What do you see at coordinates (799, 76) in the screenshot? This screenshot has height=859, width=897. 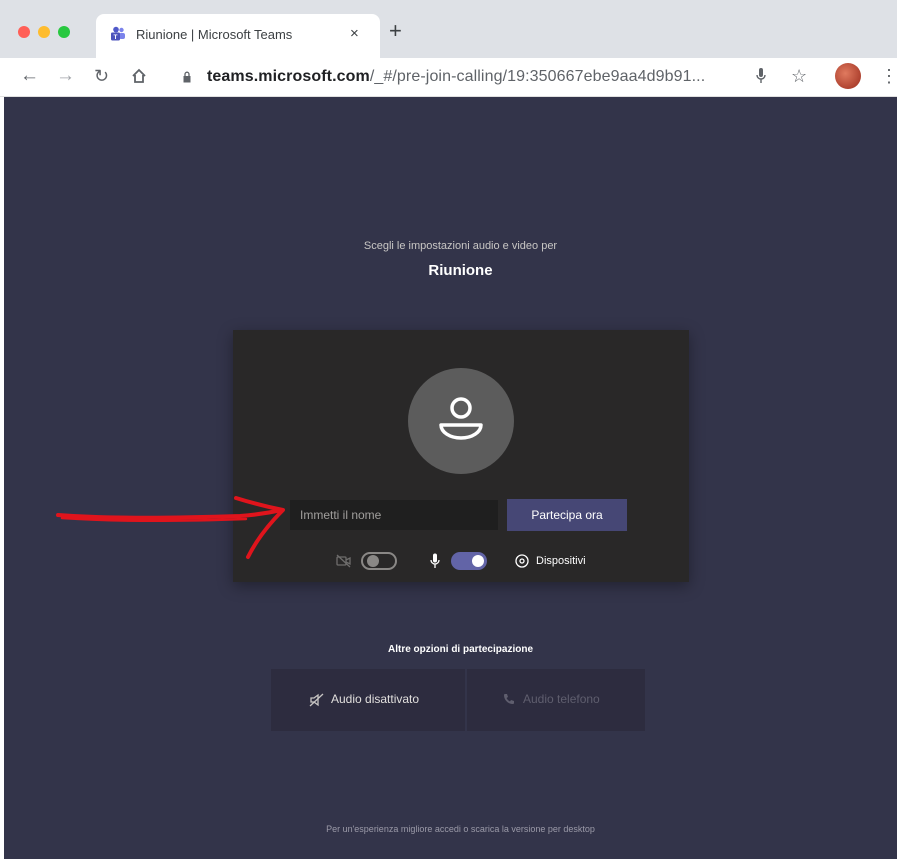 I see `bookmark-star-icon: ☆` at bounding box center [799, 76].